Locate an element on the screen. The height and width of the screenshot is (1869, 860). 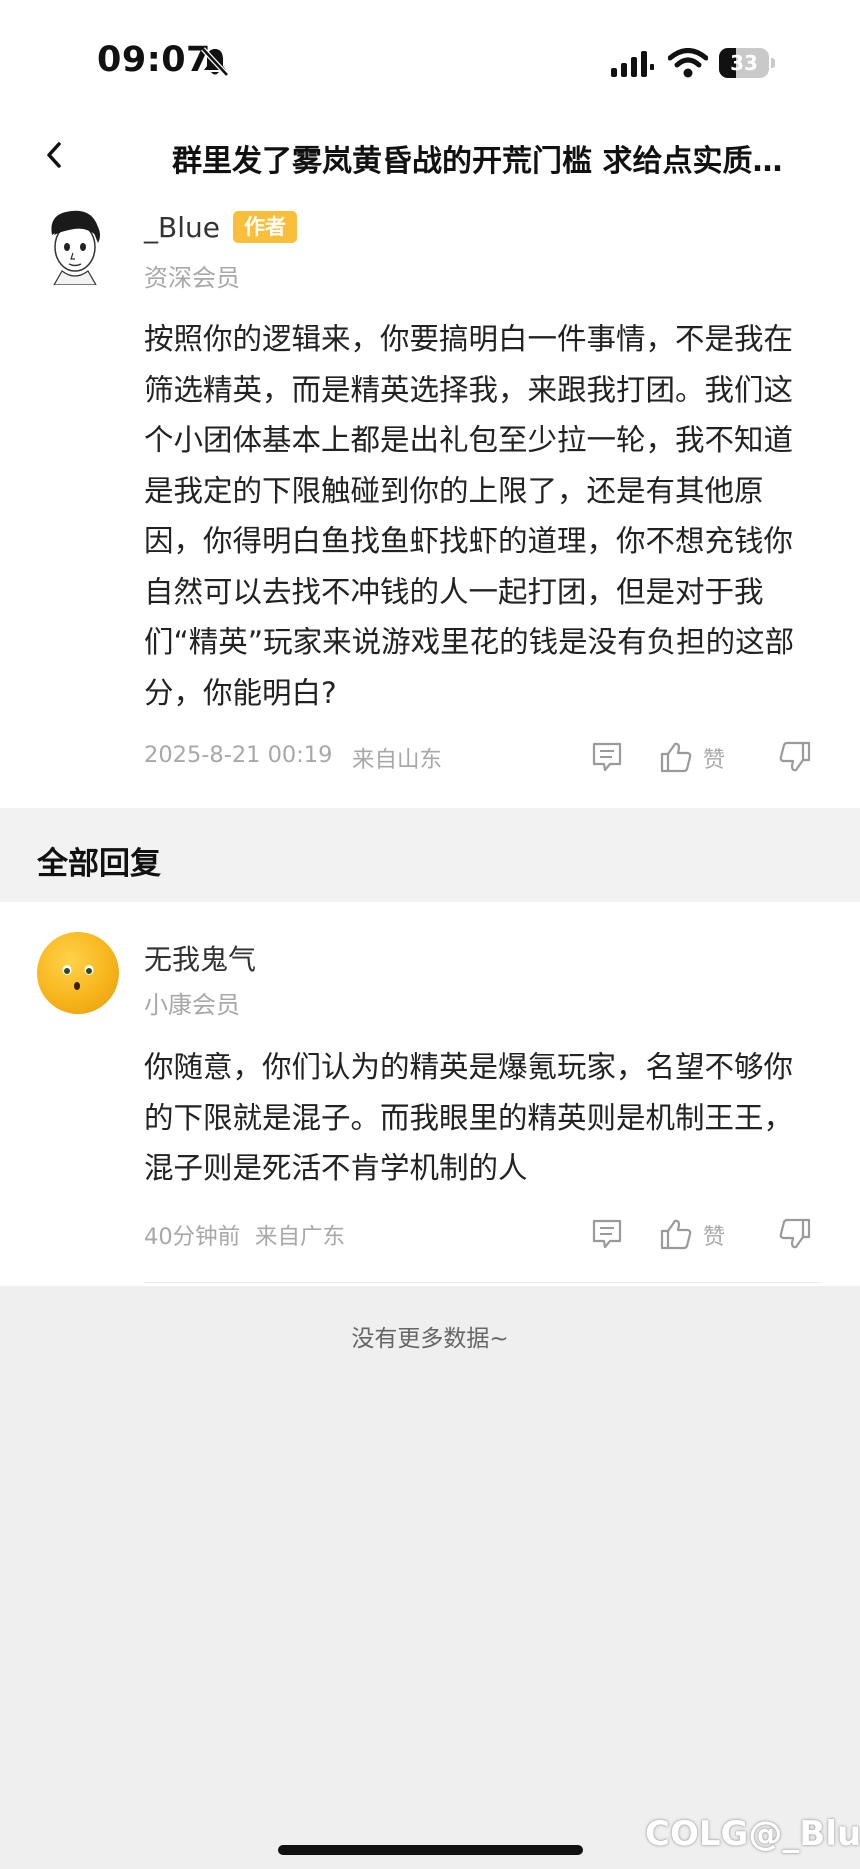
battery-percent: 33 is located at coordinates (744, 63).